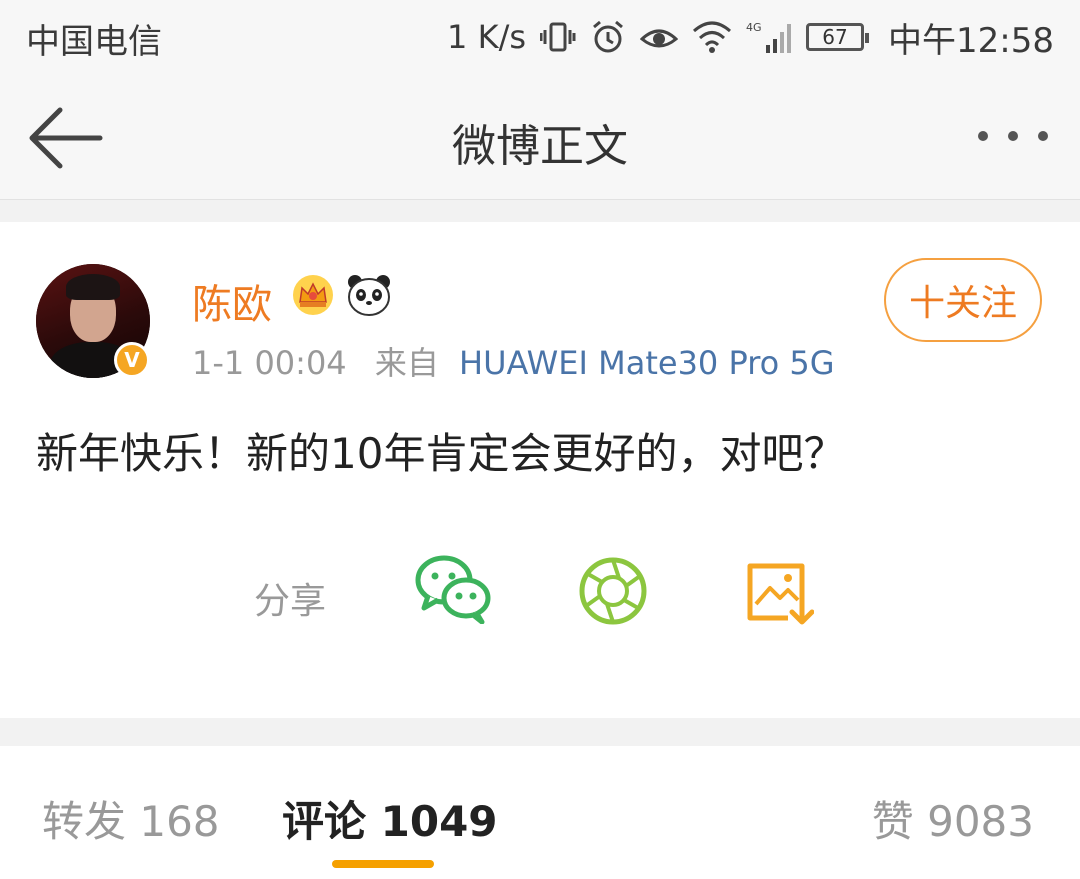  Describe the element at coordinates (93, 321) in the screenshot. I see `avatar: V` at that location.